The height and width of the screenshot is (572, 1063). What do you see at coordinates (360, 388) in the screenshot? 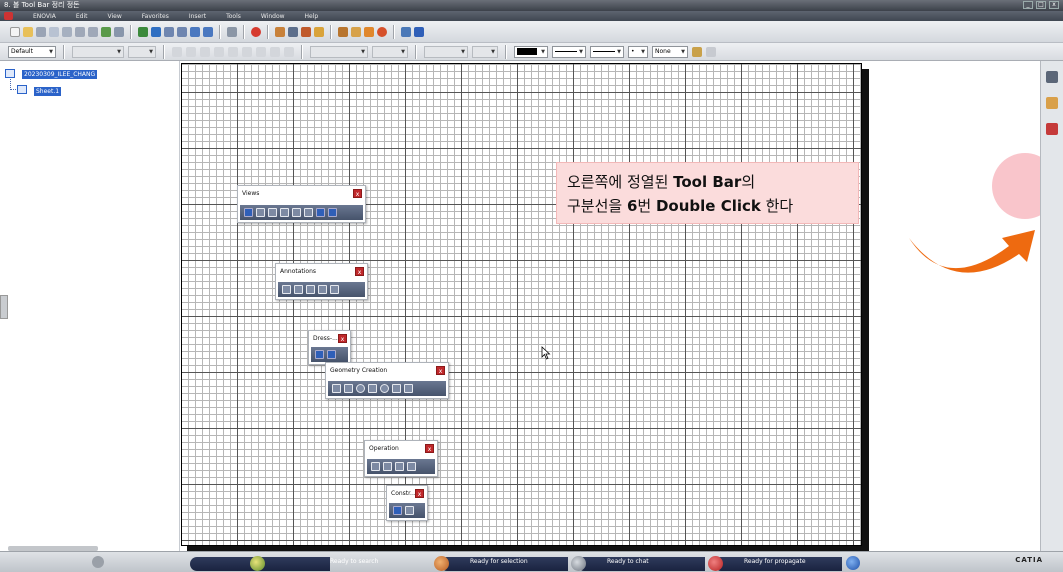
I see `circle-icon` at bounding box center [360, 388].